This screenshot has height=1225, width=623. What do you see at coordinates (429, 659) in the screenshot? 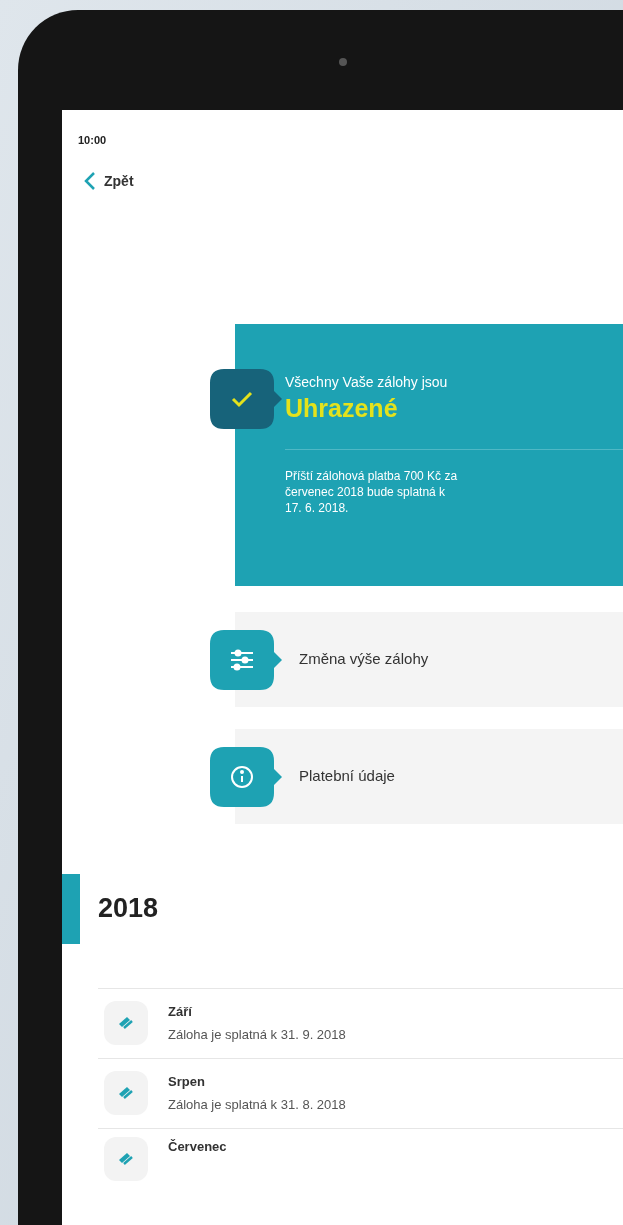
I see `action-row: Změna výše zálohy` at bounding box center [429, 659].